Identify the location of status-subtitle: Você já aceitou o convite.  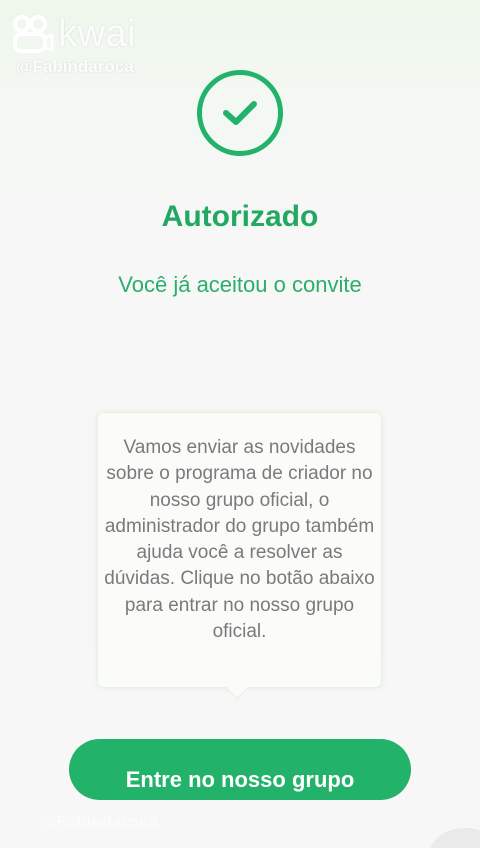
(240, 284).